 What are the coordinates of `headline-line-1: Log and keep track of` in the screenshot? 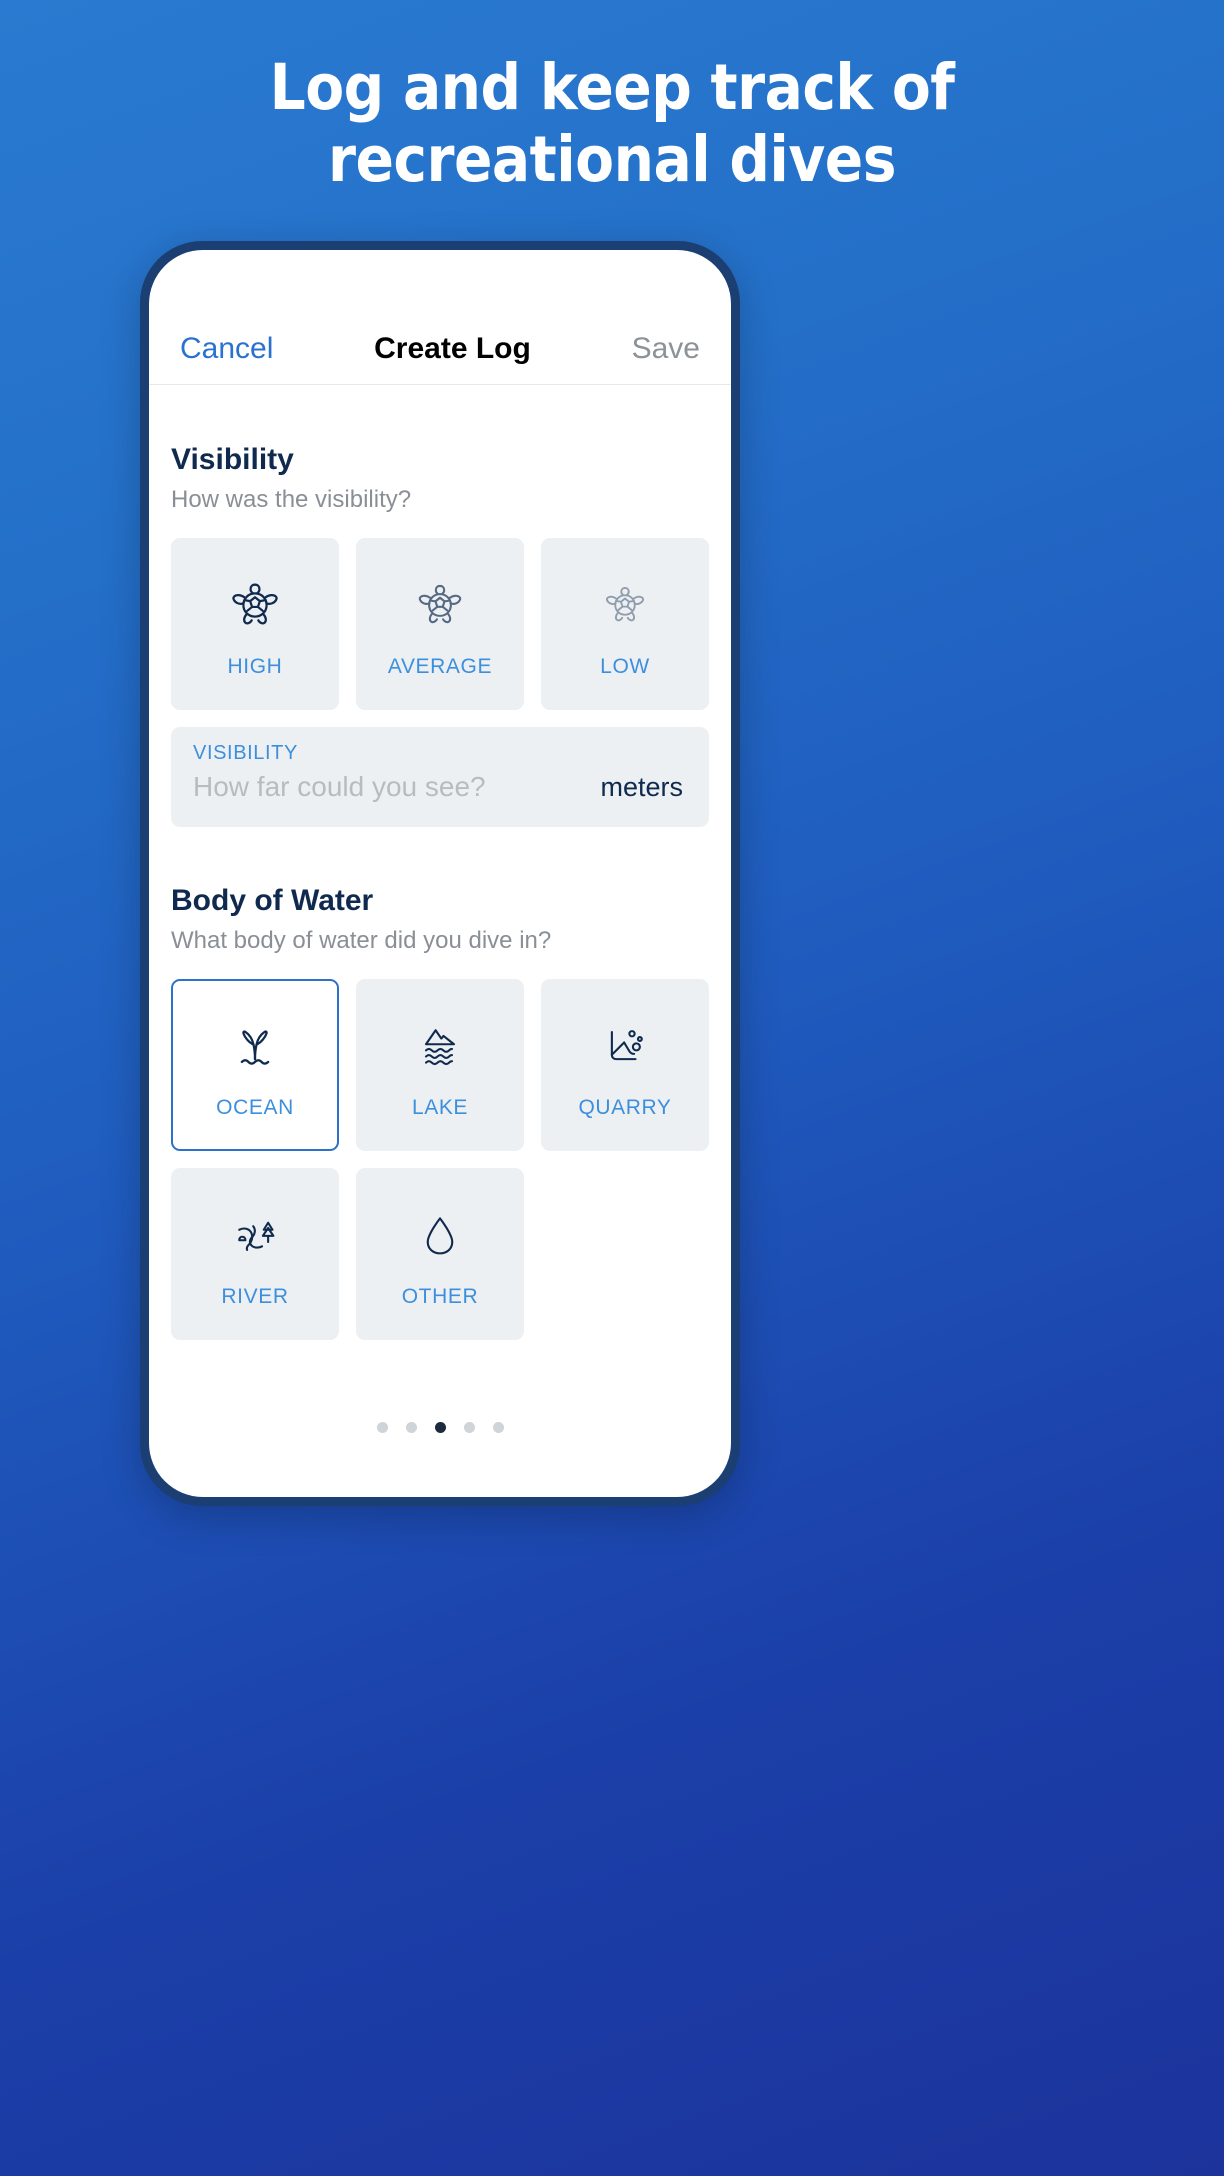 It's located at (612, 87).